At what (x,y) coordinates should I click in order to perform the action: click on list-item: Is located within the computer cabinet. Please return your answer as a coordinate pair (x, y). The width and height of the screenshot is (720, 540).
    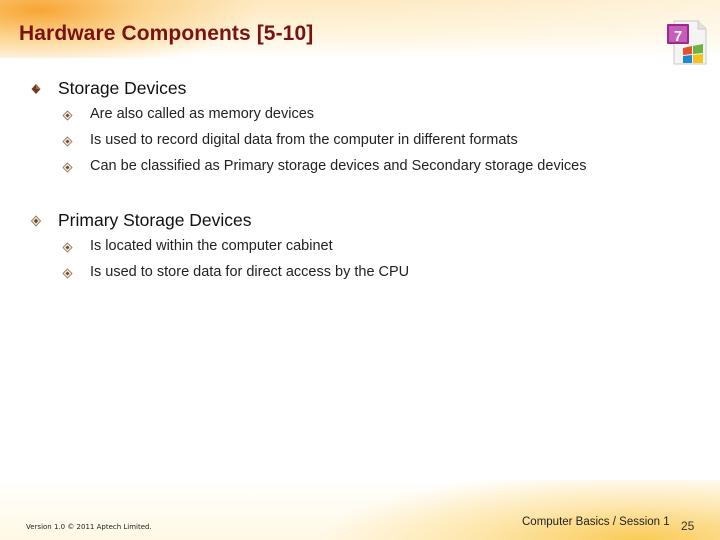
    Looking at the image, I should click on (211, 246).